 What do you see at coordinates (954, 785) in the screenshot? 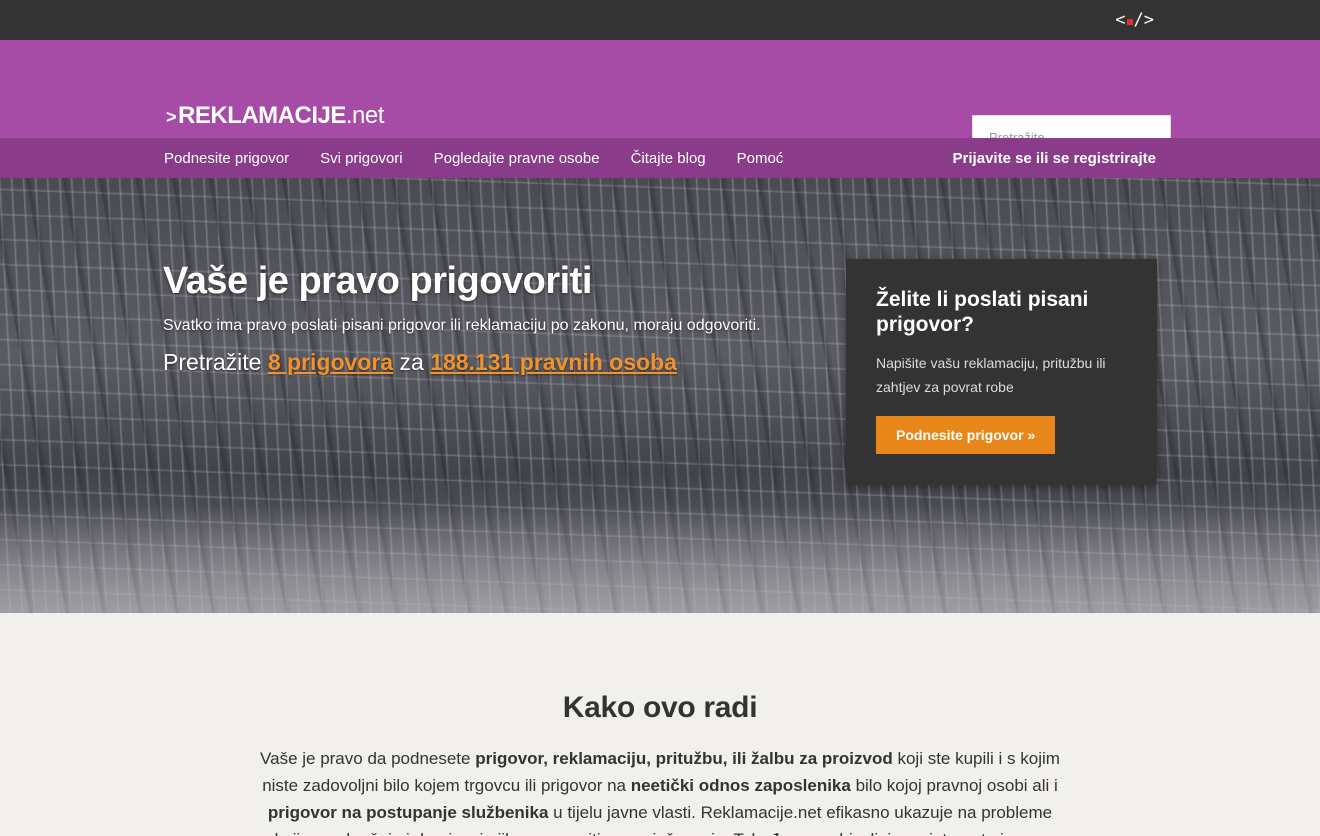
I see `how-text-3: bilo kojoj pravnoj osobi ali i` at bounding box center [954, 785].